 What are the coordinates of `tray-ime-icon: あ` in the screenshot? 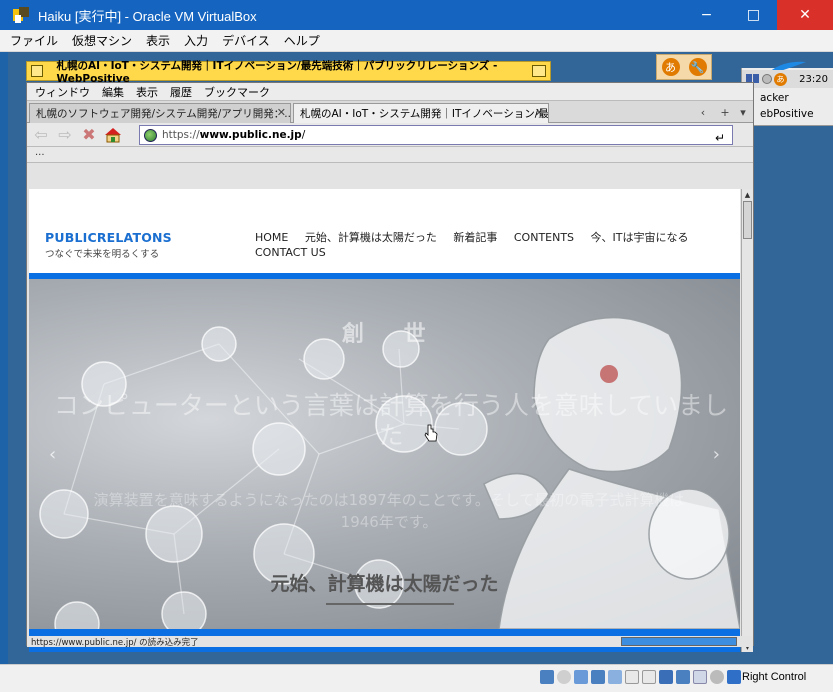 It's located at (780, 79).